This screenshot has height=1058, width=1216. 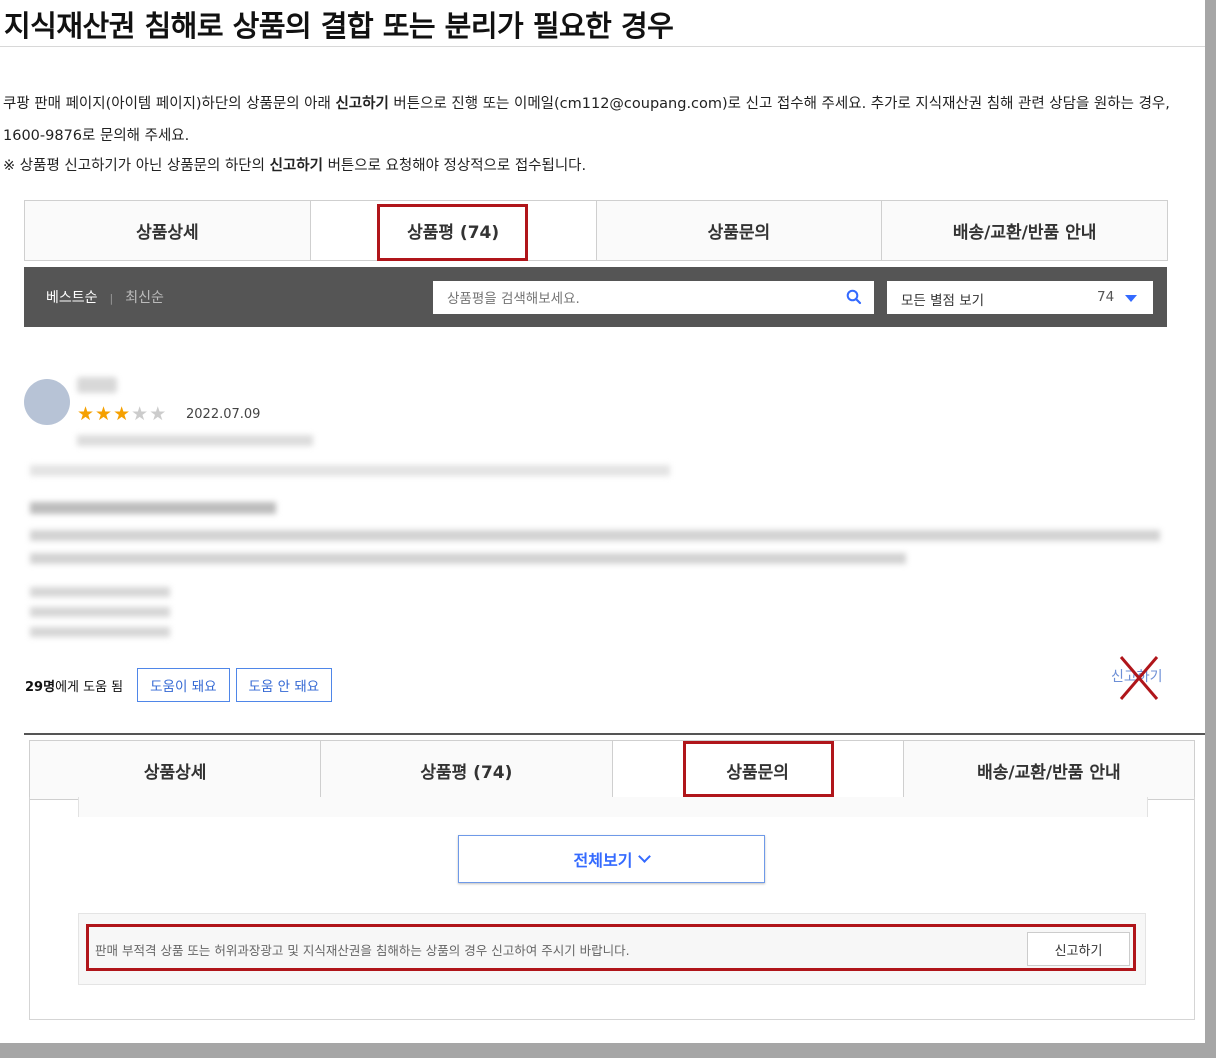 What do you see at coordinates (339, 26) in the screenshot?
I see `page-title: 지식재산권 침해로 상품의 결합 또는 분리가 필요한 경우` at bounding box center [339, 26].